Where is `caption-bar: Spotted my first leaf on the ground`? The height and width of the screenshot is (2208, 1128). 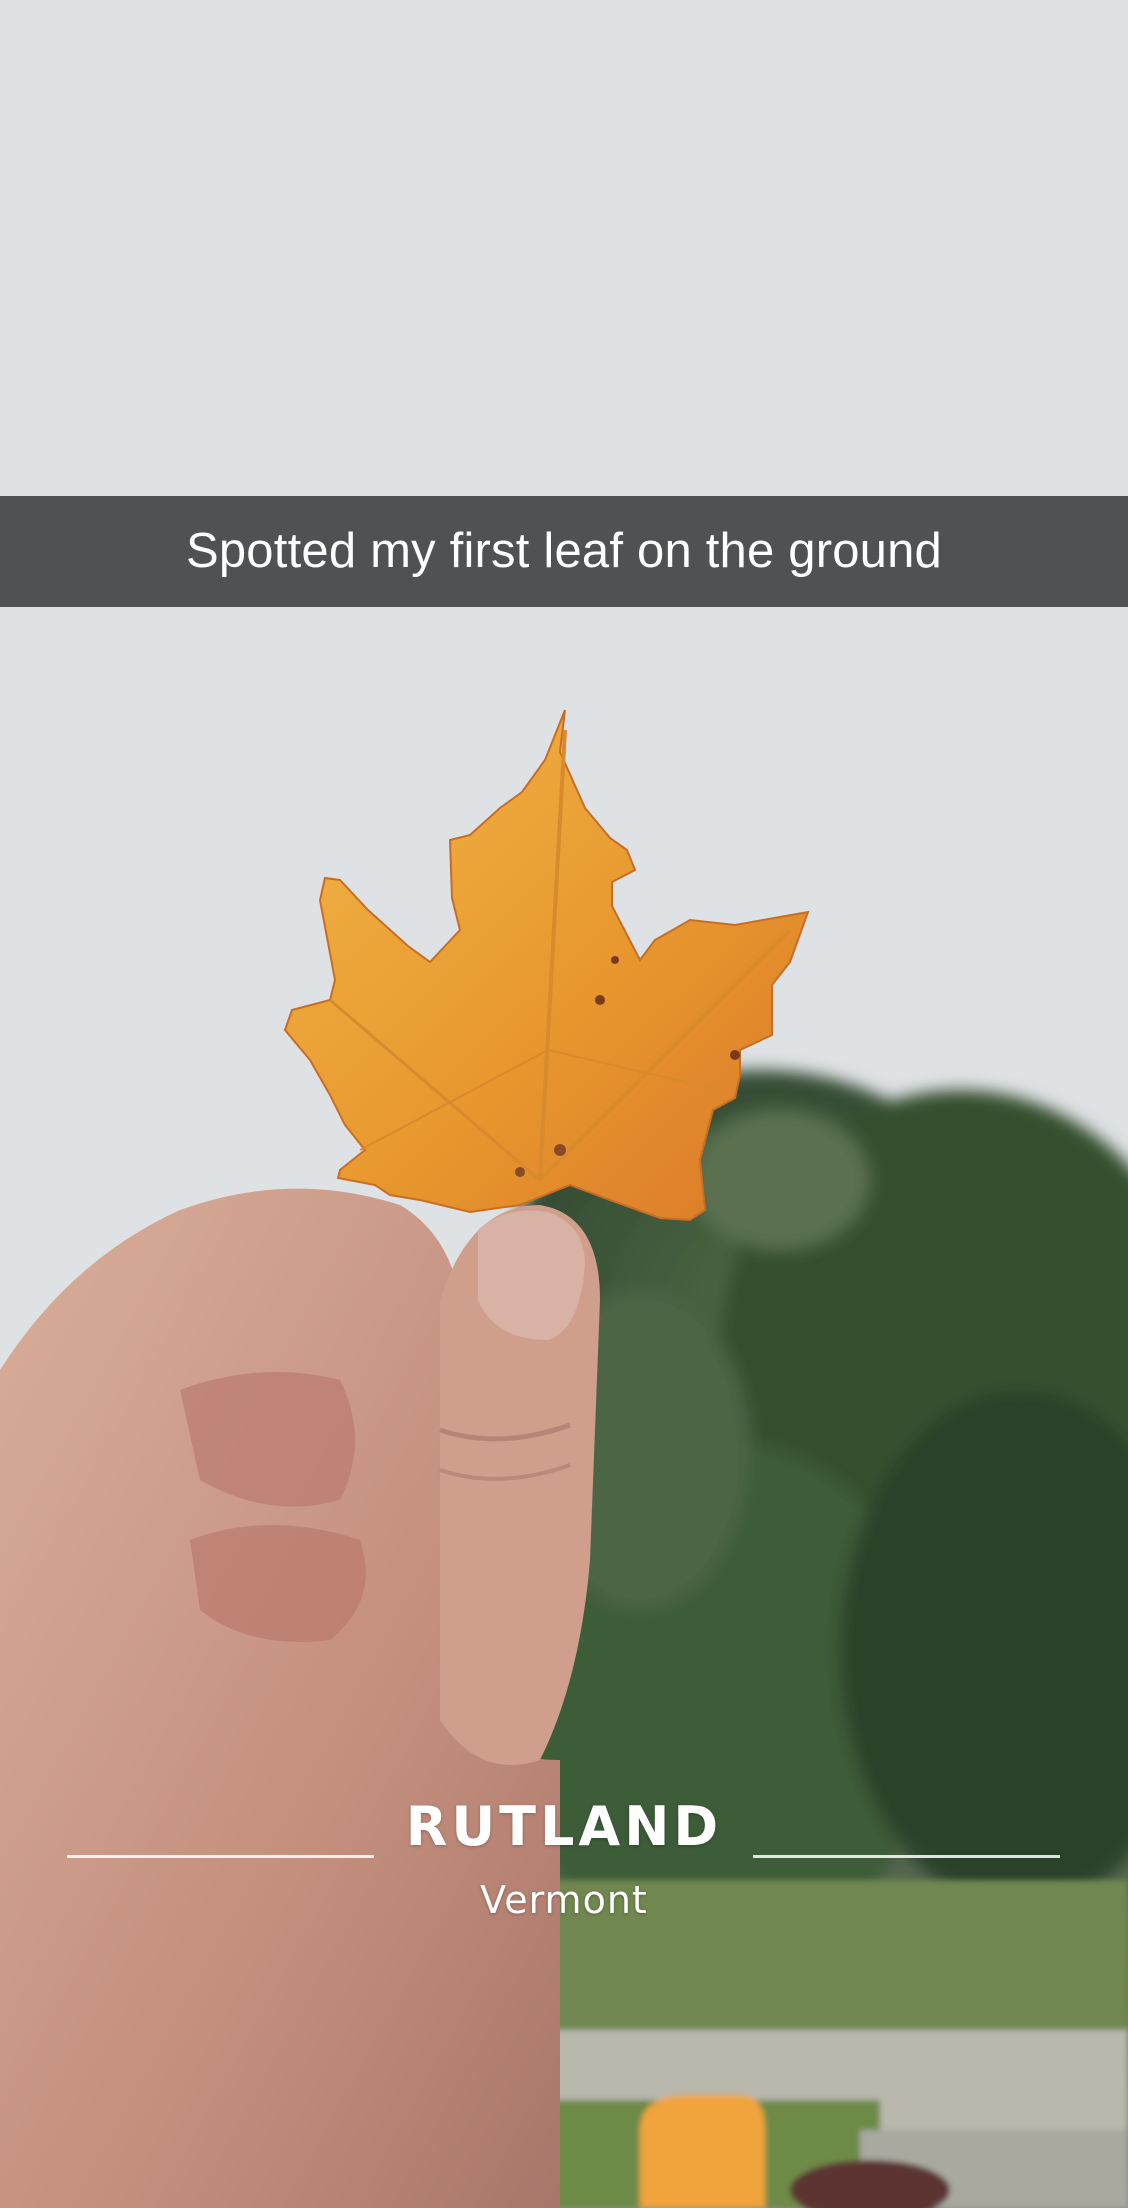
caption-bar: Spotted my first leaf on the ground is located at coordinates (564, 551).